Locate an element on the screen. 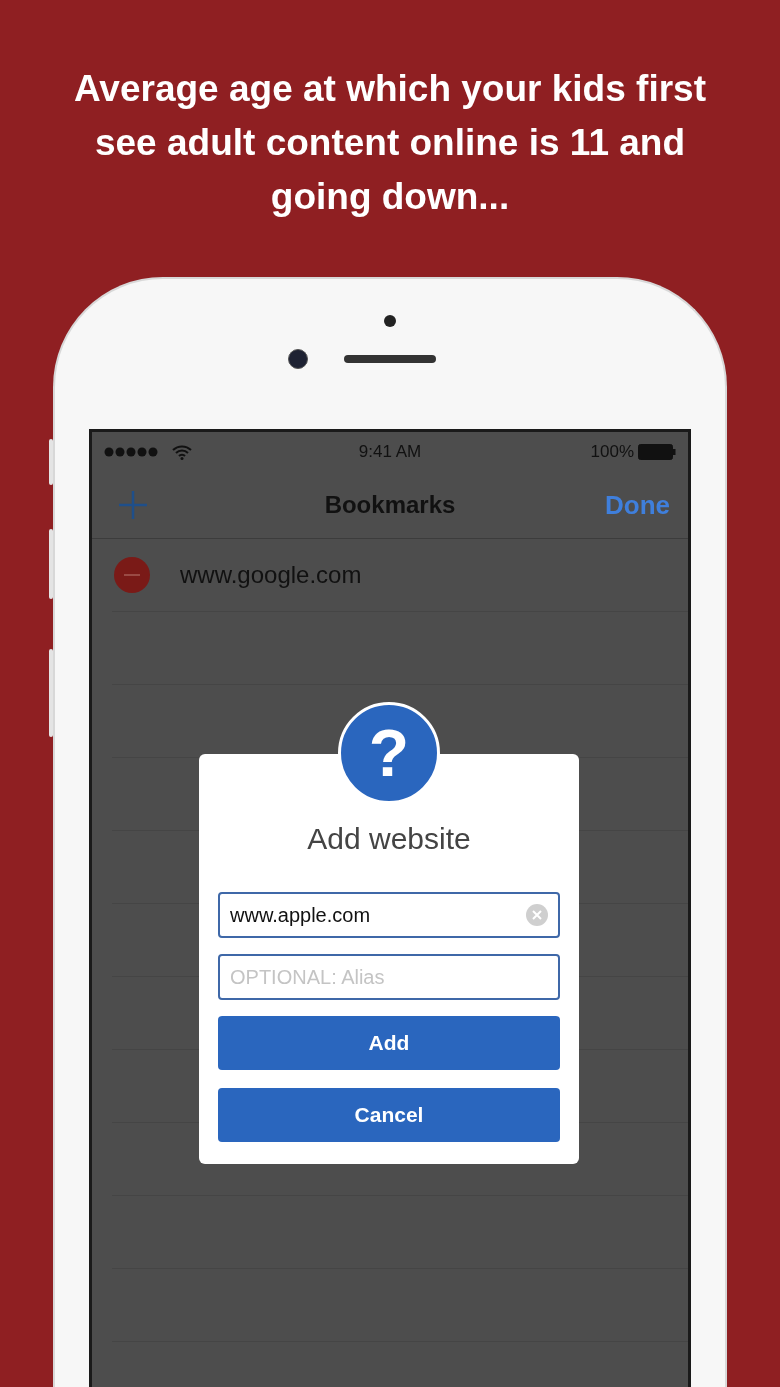  alias-field: OPTIONAL: Alias is located at coordinates (389, 977).